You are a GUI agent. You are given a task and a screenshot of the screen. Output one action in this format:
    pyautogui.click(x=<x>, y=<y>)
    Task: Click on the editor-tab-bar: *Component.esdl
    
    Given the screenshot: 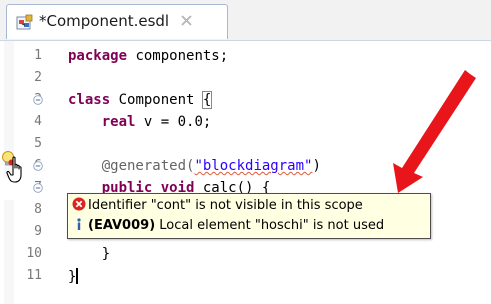 What is the action you would take?
    pyautogui.click(x=245, y=20)
    